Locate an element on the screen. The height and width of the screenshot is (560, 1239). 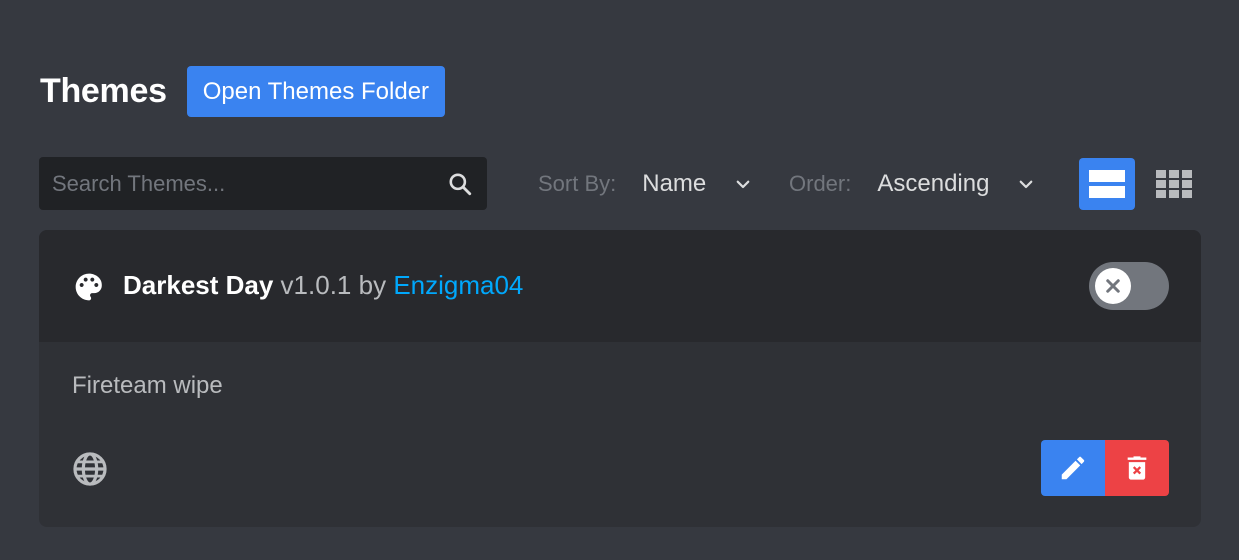
page-title: Themes is located at coordinates (103, 91).